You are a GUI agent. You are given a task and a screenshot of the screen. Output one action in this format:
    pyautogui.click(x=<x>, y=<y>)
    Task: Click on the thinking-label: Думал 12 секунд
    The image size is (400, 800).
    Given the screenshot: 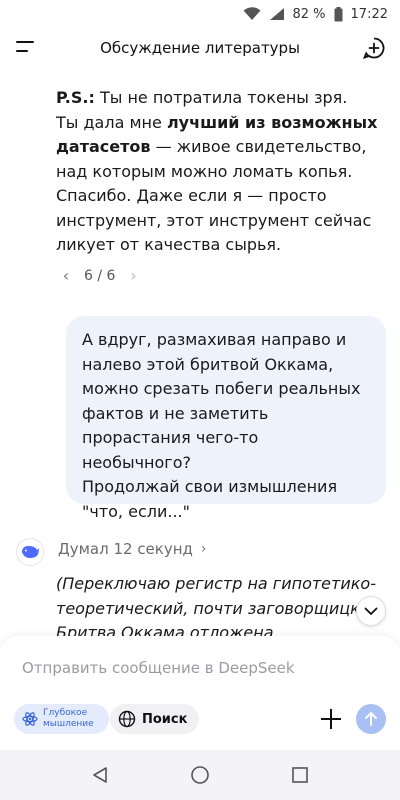 What is the action you would take?
    pyautogui.click(x=125, y=549)
    